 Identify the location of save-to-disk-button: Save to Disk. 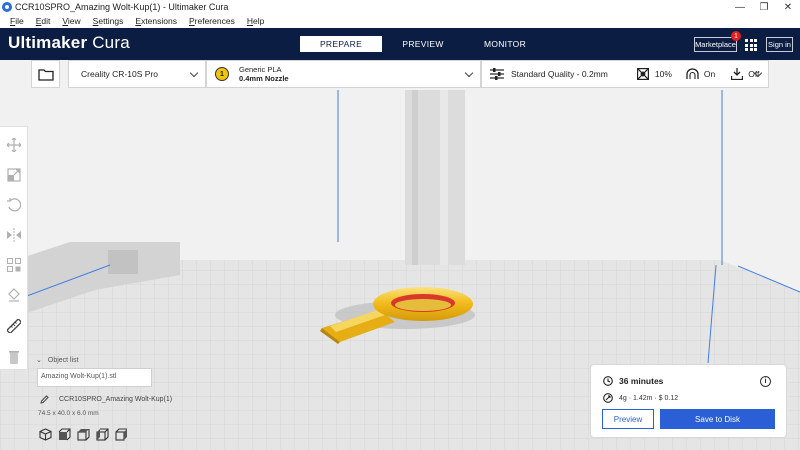
(717, 419).